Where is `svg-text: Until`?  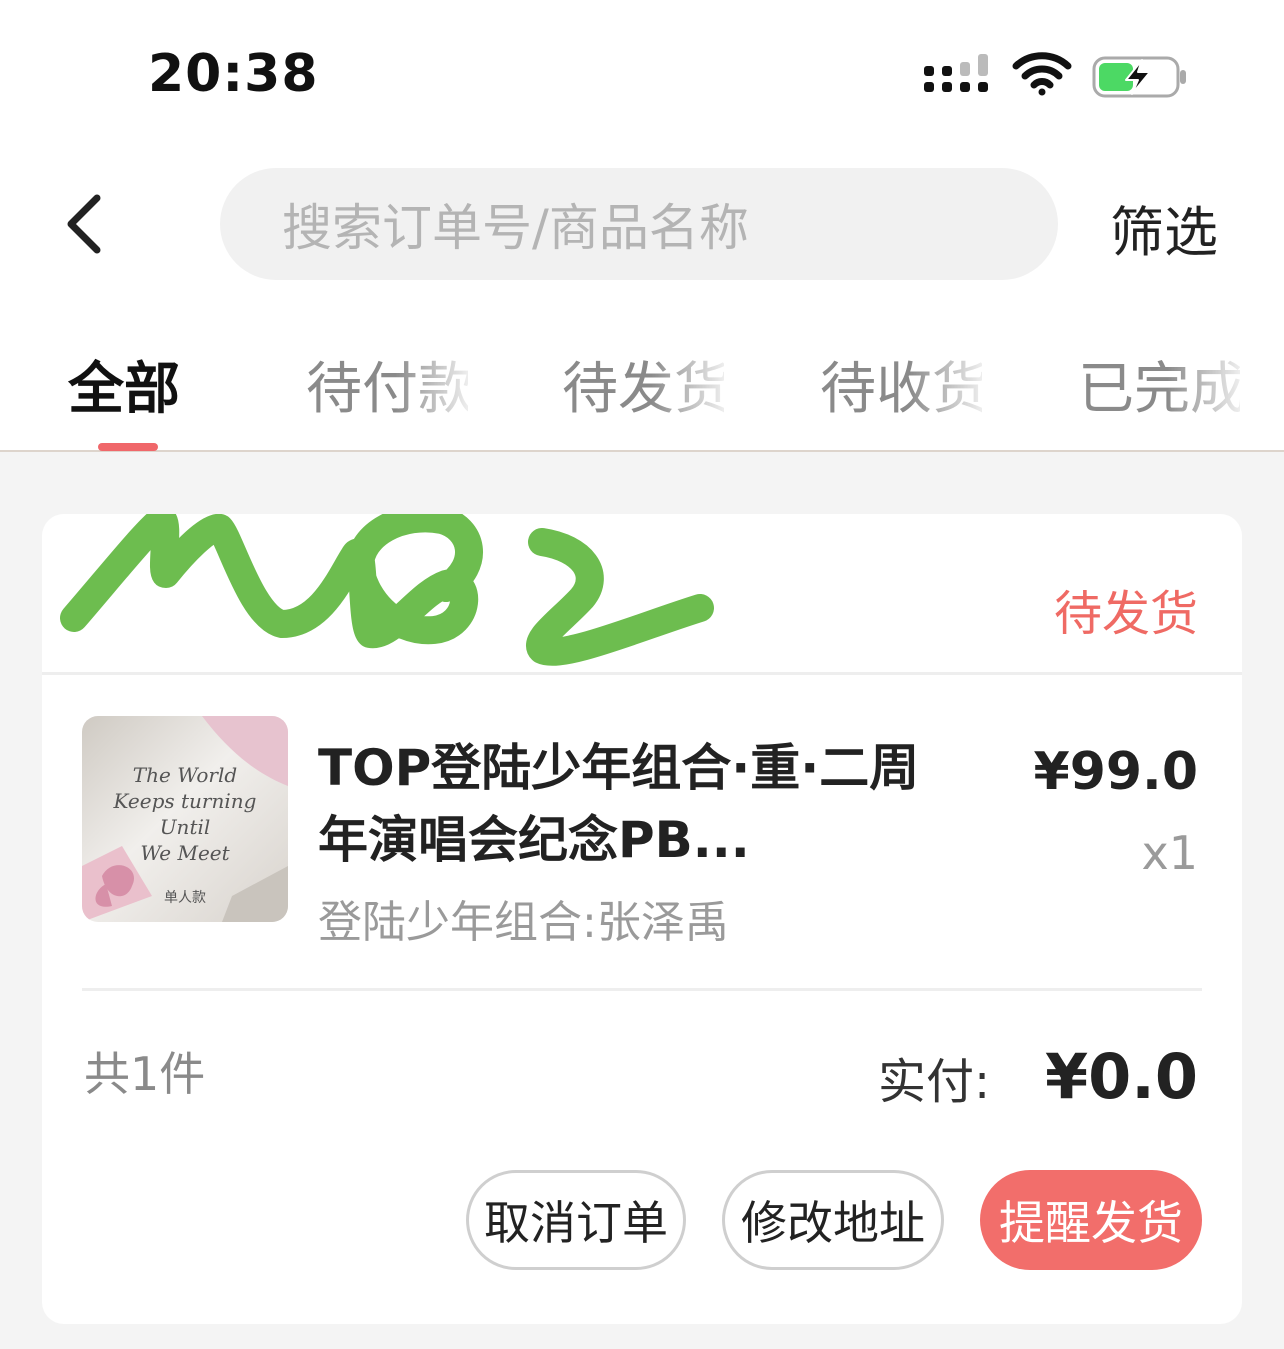
svg-text: Until is located at coordinates (185, 827).